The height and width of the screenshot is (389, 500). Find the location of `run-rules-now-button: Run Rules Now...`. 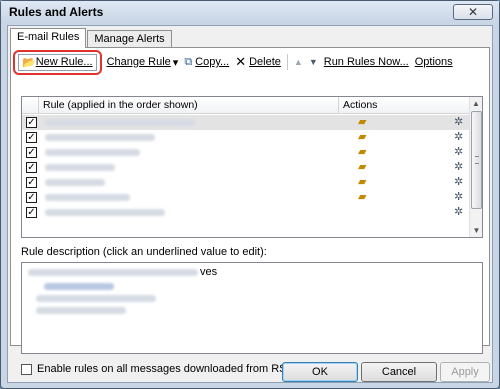

run-rules-now-button: Run Rules Now... is located at coordinates (366, 62).